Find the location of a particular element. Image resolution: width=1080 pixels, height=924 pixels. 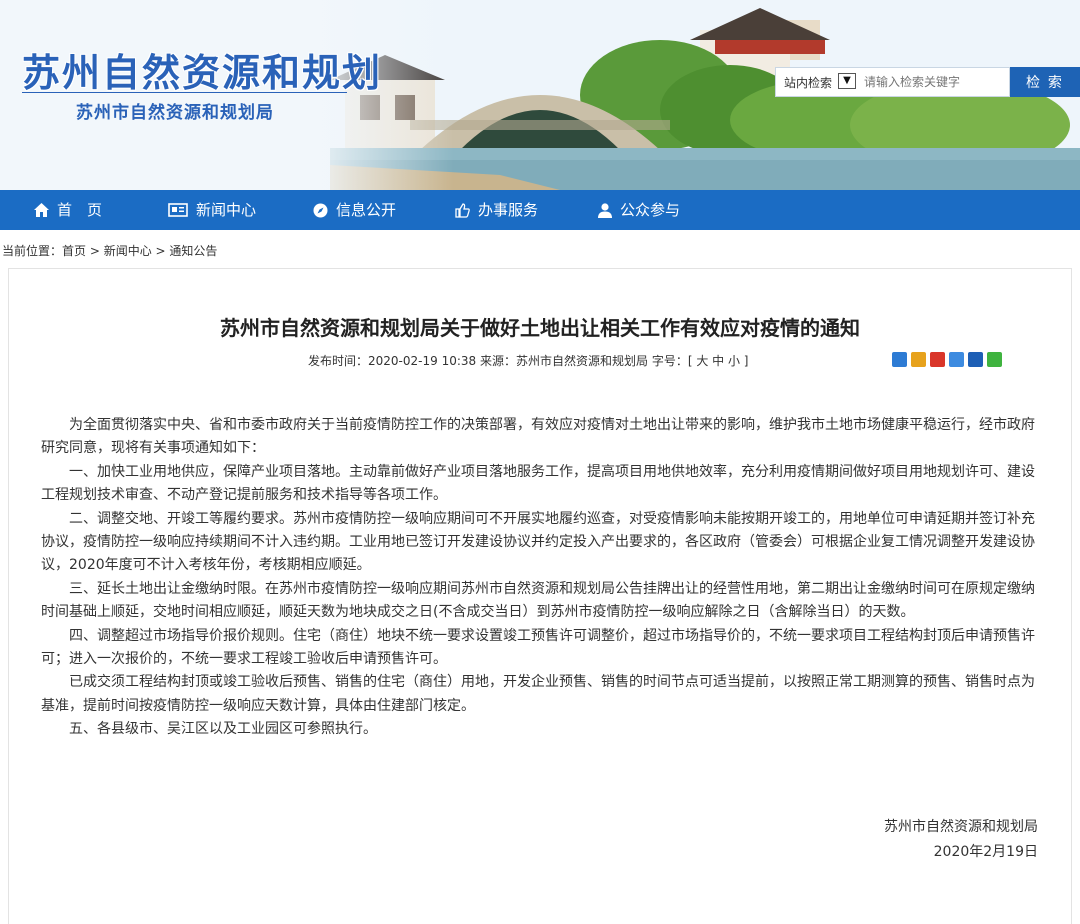

chevron-down-icon: ▼ is located at coordinates (847, 81).